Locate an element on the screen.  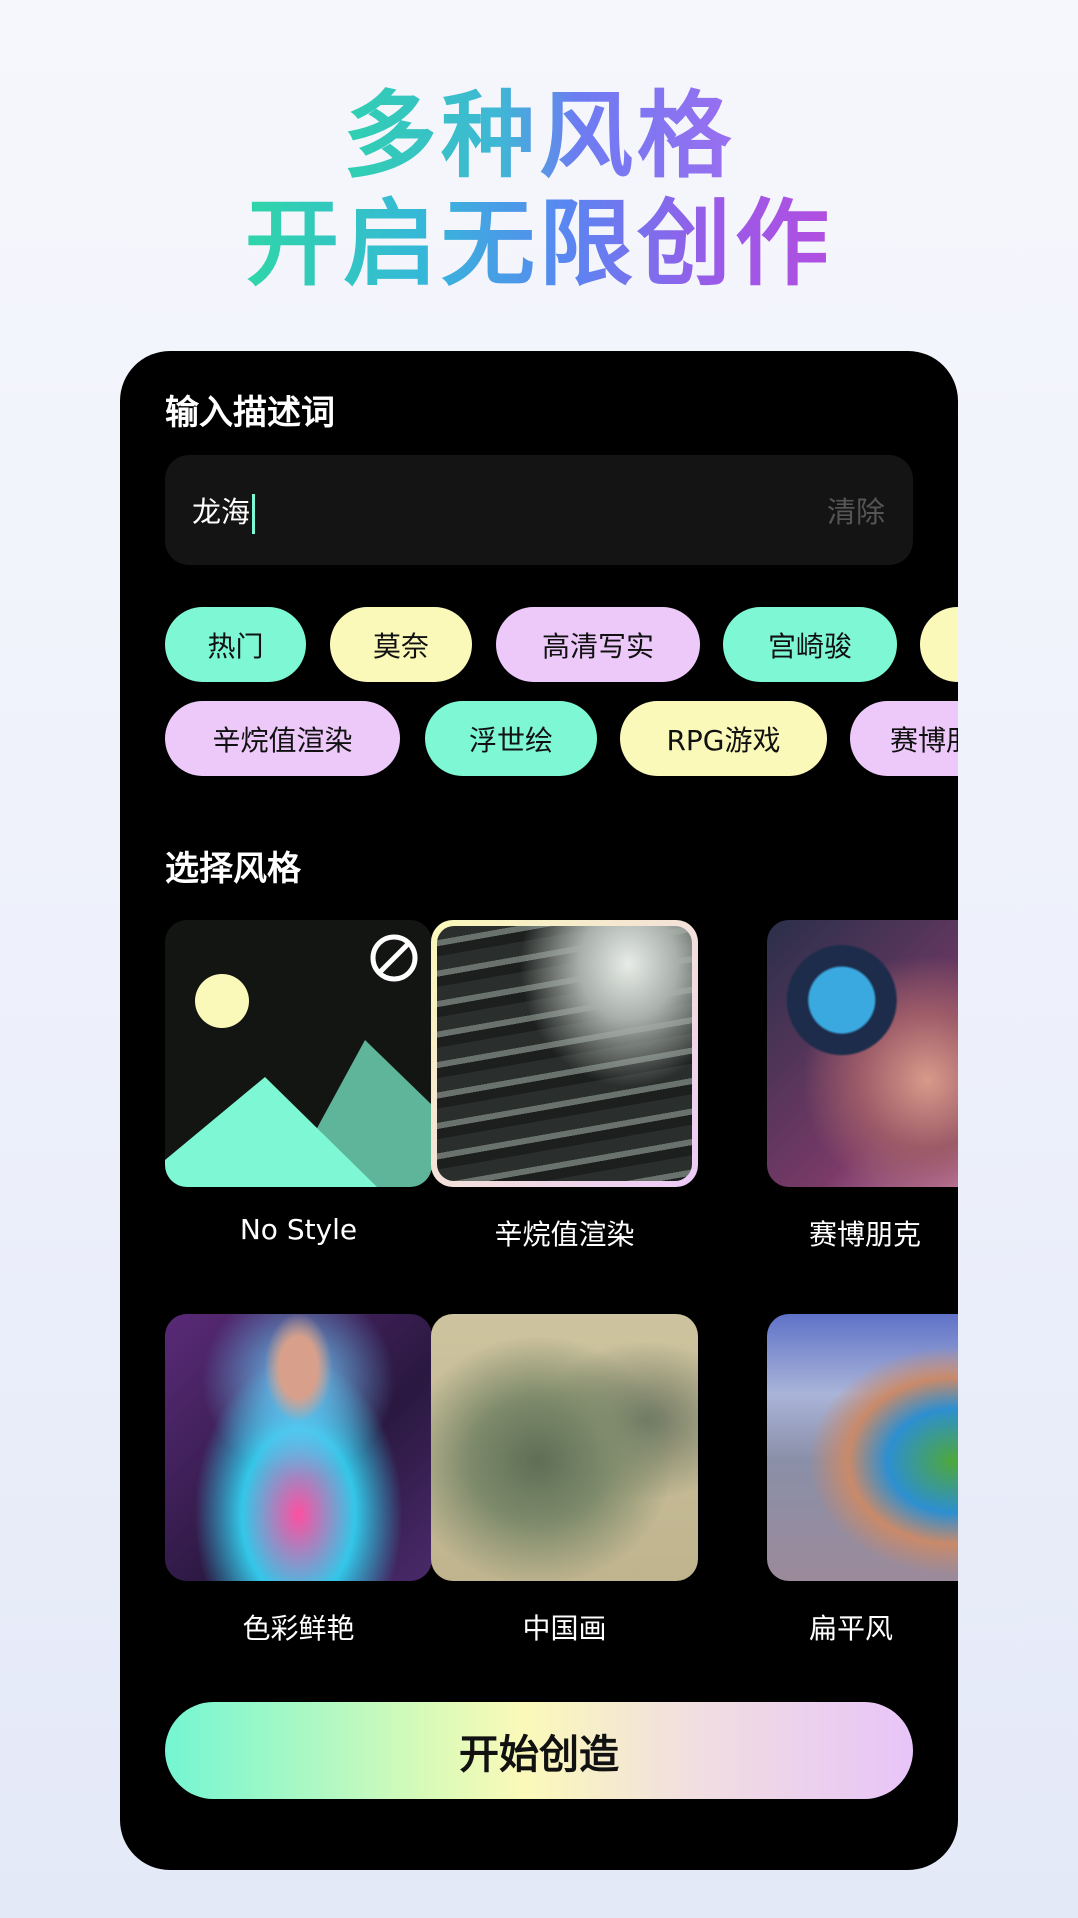
style-label: 扁平风 is located at coordinates (851, 1628).